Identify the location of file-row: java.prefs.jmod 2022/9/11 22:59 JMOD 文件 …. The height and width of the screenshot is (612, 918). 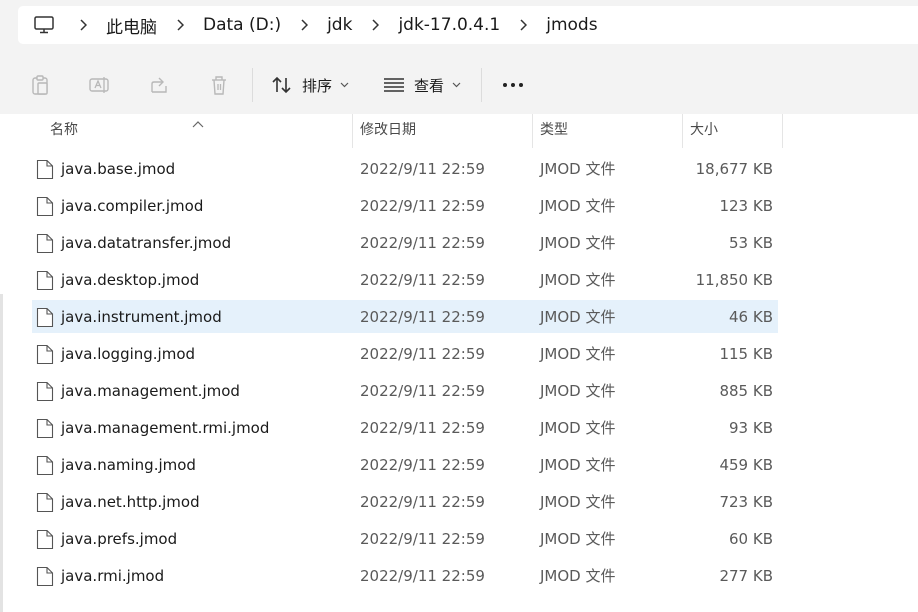
(459, 539).